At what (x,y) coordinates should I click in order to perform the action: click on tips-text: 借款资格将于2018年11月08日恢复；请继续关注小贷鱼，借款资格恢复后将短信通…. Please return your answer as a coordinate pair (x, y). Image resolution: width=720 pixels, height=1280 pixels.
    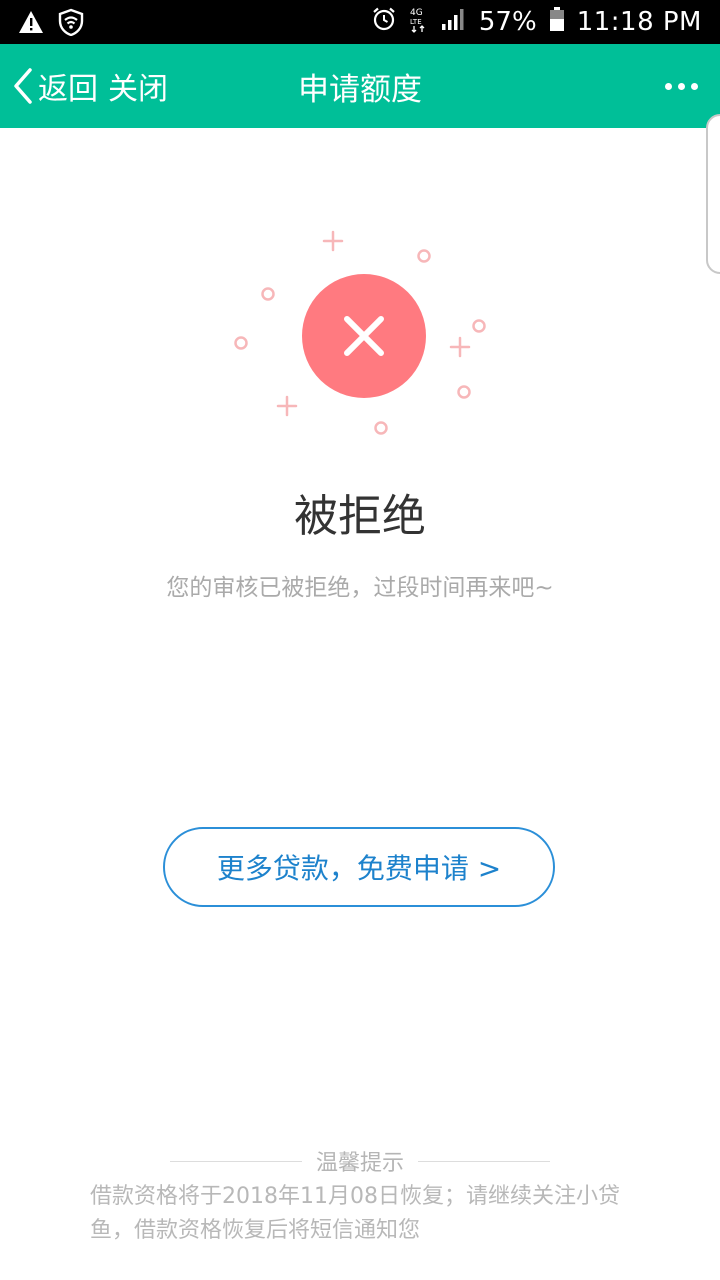
    Looking at the image, I should click on (355, 1213).